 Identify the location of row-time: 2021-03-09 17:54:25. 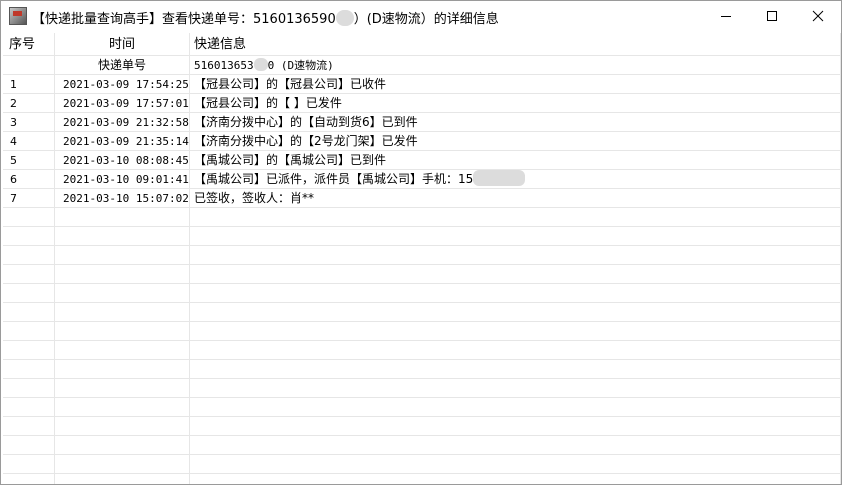
(126, 84).